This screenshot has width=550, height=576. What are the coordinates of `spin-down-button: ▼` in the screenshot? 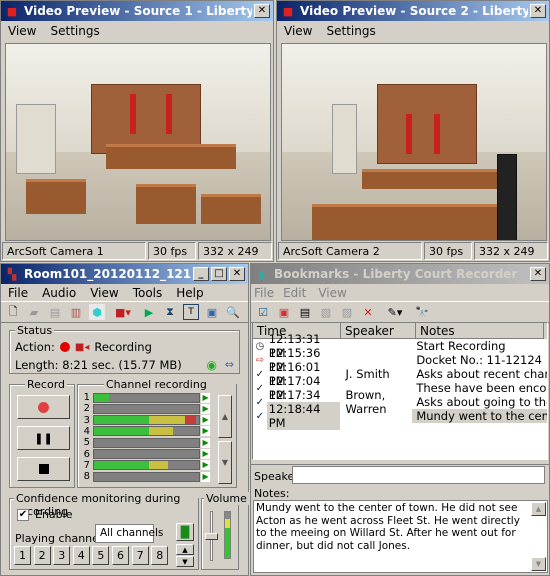 It's located at (185, 561).